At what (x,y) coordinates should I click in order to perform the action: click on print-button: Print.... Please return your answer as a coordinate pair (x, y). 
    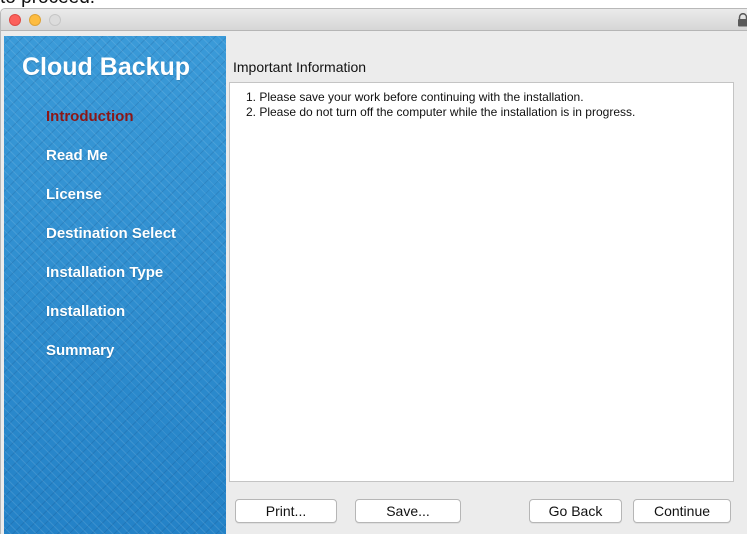
    Looking at the image, I should click on (286, 511).